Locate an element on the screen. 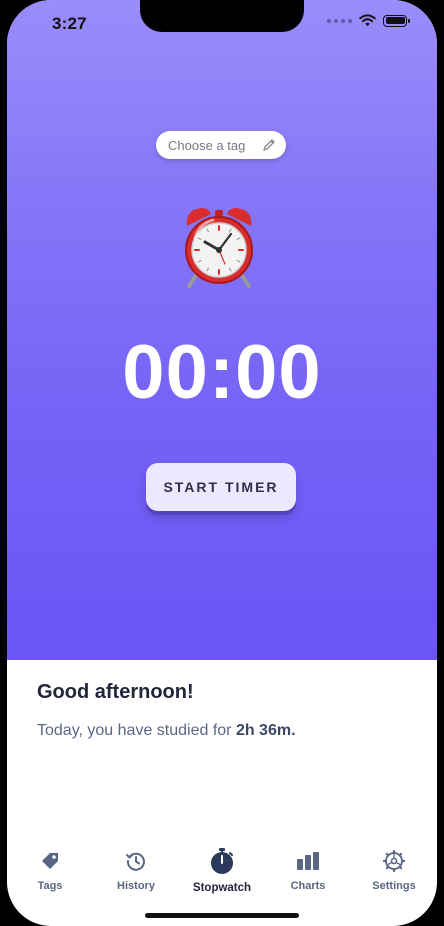 Image resolution: width=444 pixels, height=926 pixels. wifi-icon is located at coordinates (367, 20).